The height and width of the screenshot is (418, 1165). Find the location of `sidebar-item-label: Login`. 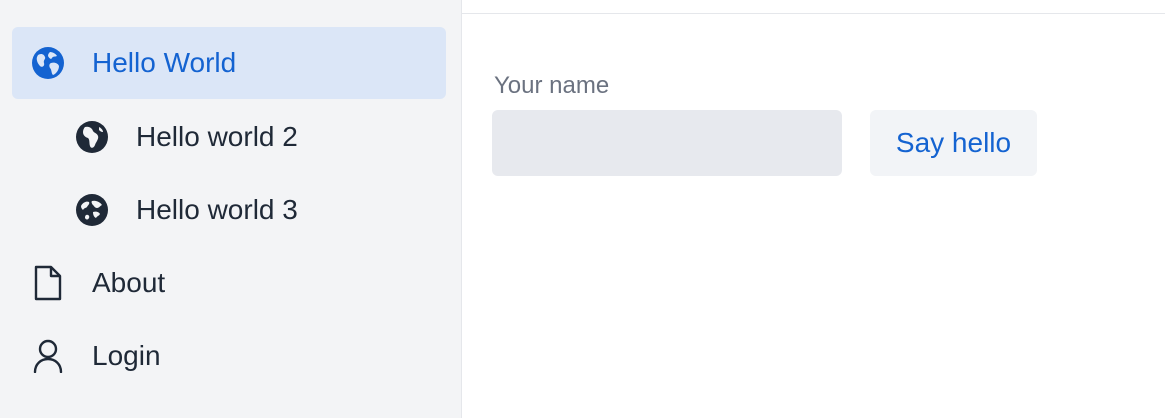

sidebar-item-label: Login is located at coordinates (126, 355).